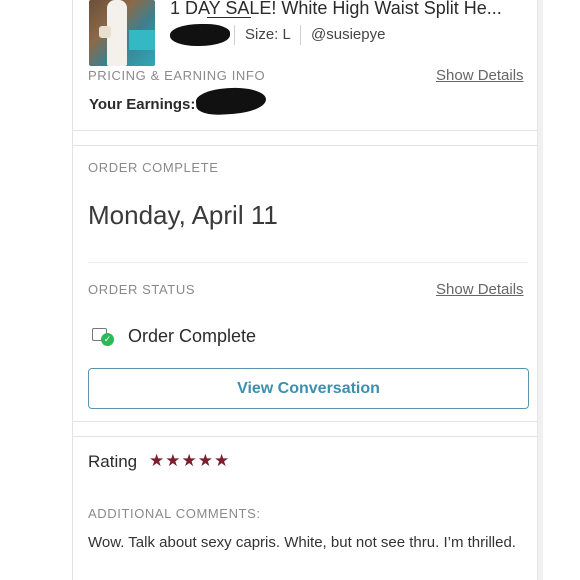 The width and height of the screenshot is (580, 580). What do you see at coordinates (72, 290) in the screenshot?
I see `panel-left-border` at bounding box center [72, 290].